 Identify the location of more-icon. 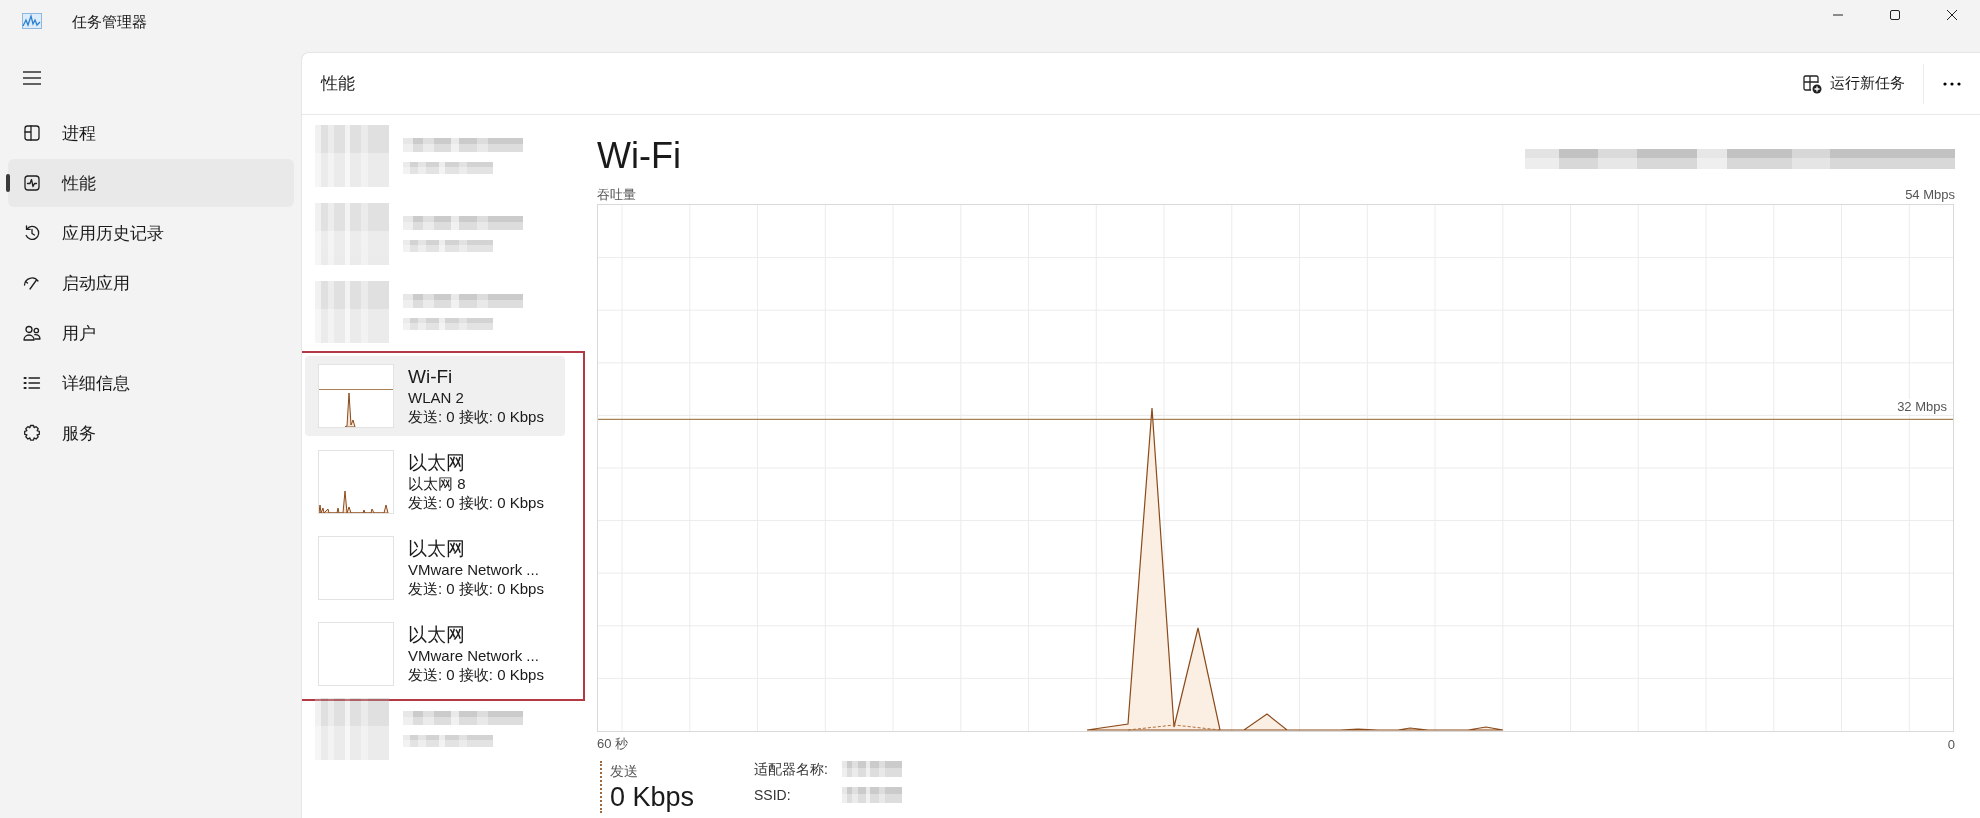
(1952, 83).